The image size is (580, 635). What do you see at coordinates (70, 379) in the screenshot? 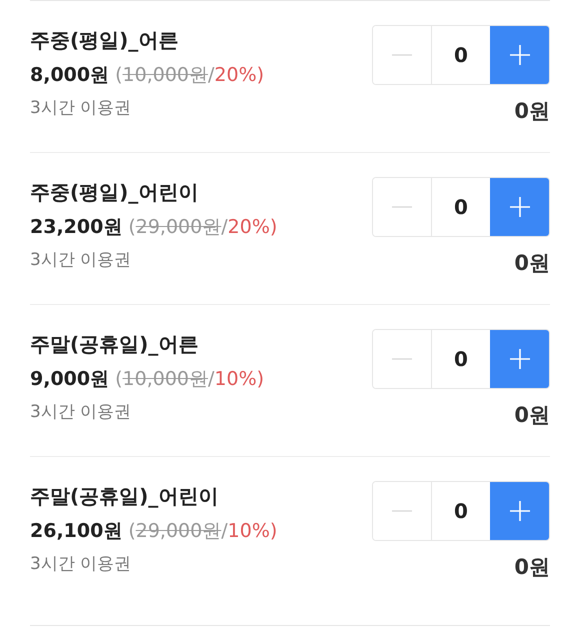
I see `sale-price: 9,000원` at bounding box center [70, 379].